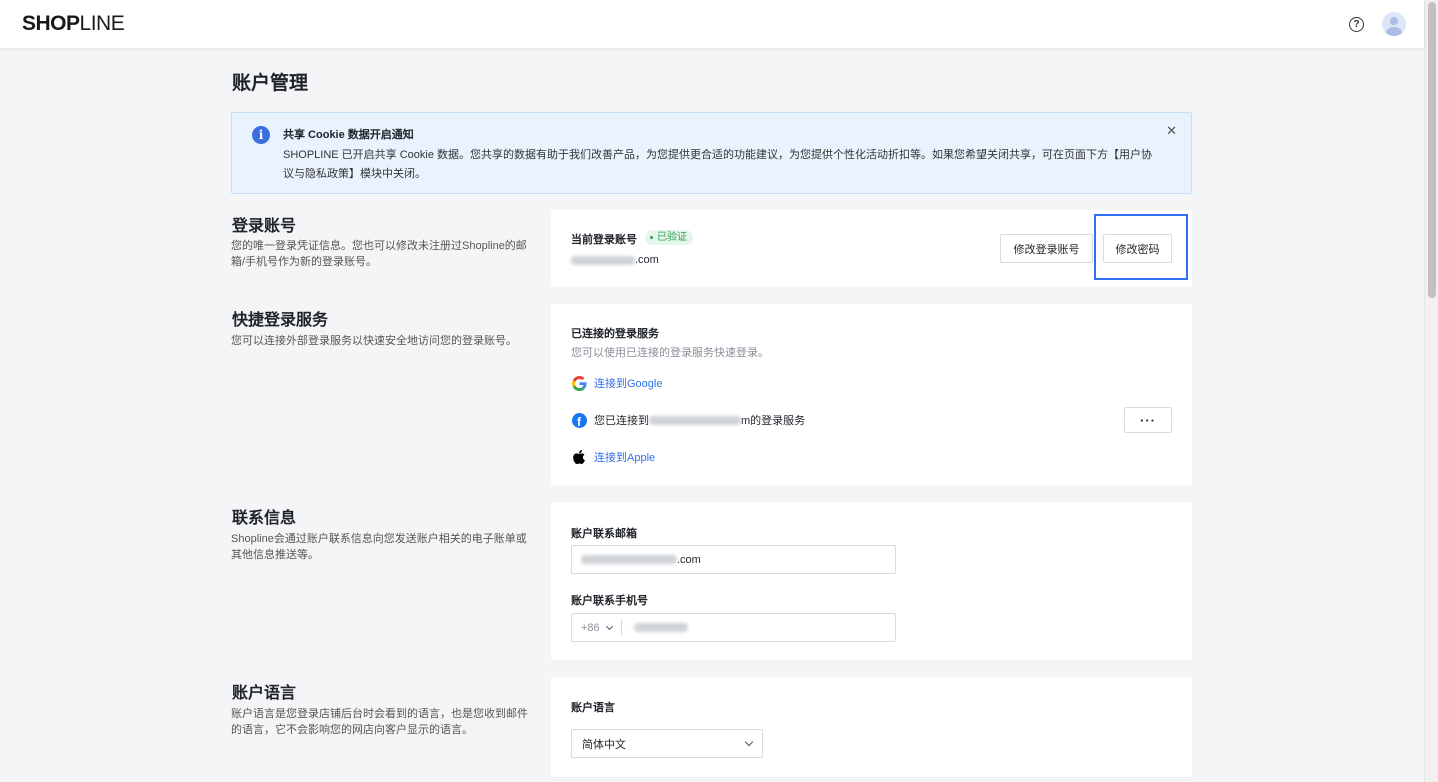  Describe the element at coordinates (773, 421) in the screenshot. I see `facebook-connected-suffix: m的登录服务` at that location.